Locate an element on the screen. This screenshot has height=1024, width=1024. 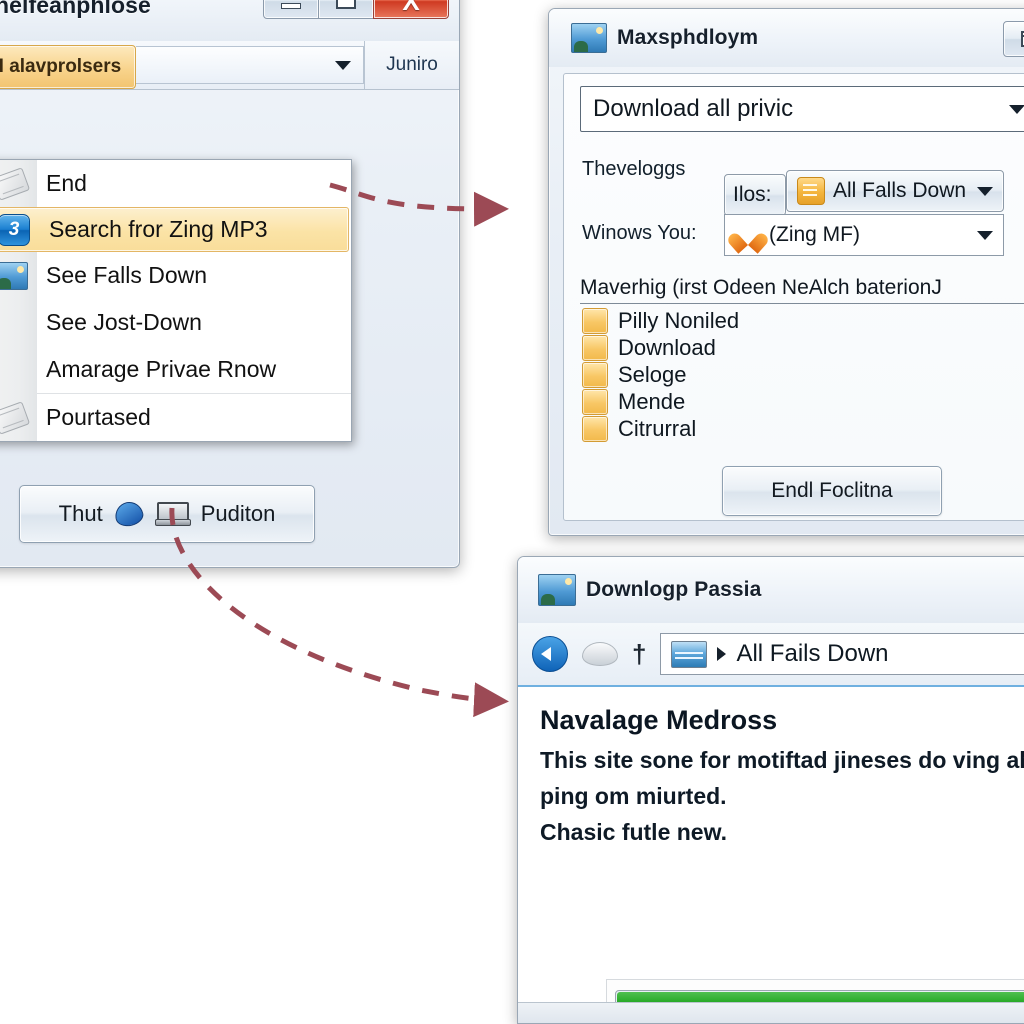
menu-item-amarage-privae-rnow: Amarage Privae Rnow is located at coordinates (175, 369).